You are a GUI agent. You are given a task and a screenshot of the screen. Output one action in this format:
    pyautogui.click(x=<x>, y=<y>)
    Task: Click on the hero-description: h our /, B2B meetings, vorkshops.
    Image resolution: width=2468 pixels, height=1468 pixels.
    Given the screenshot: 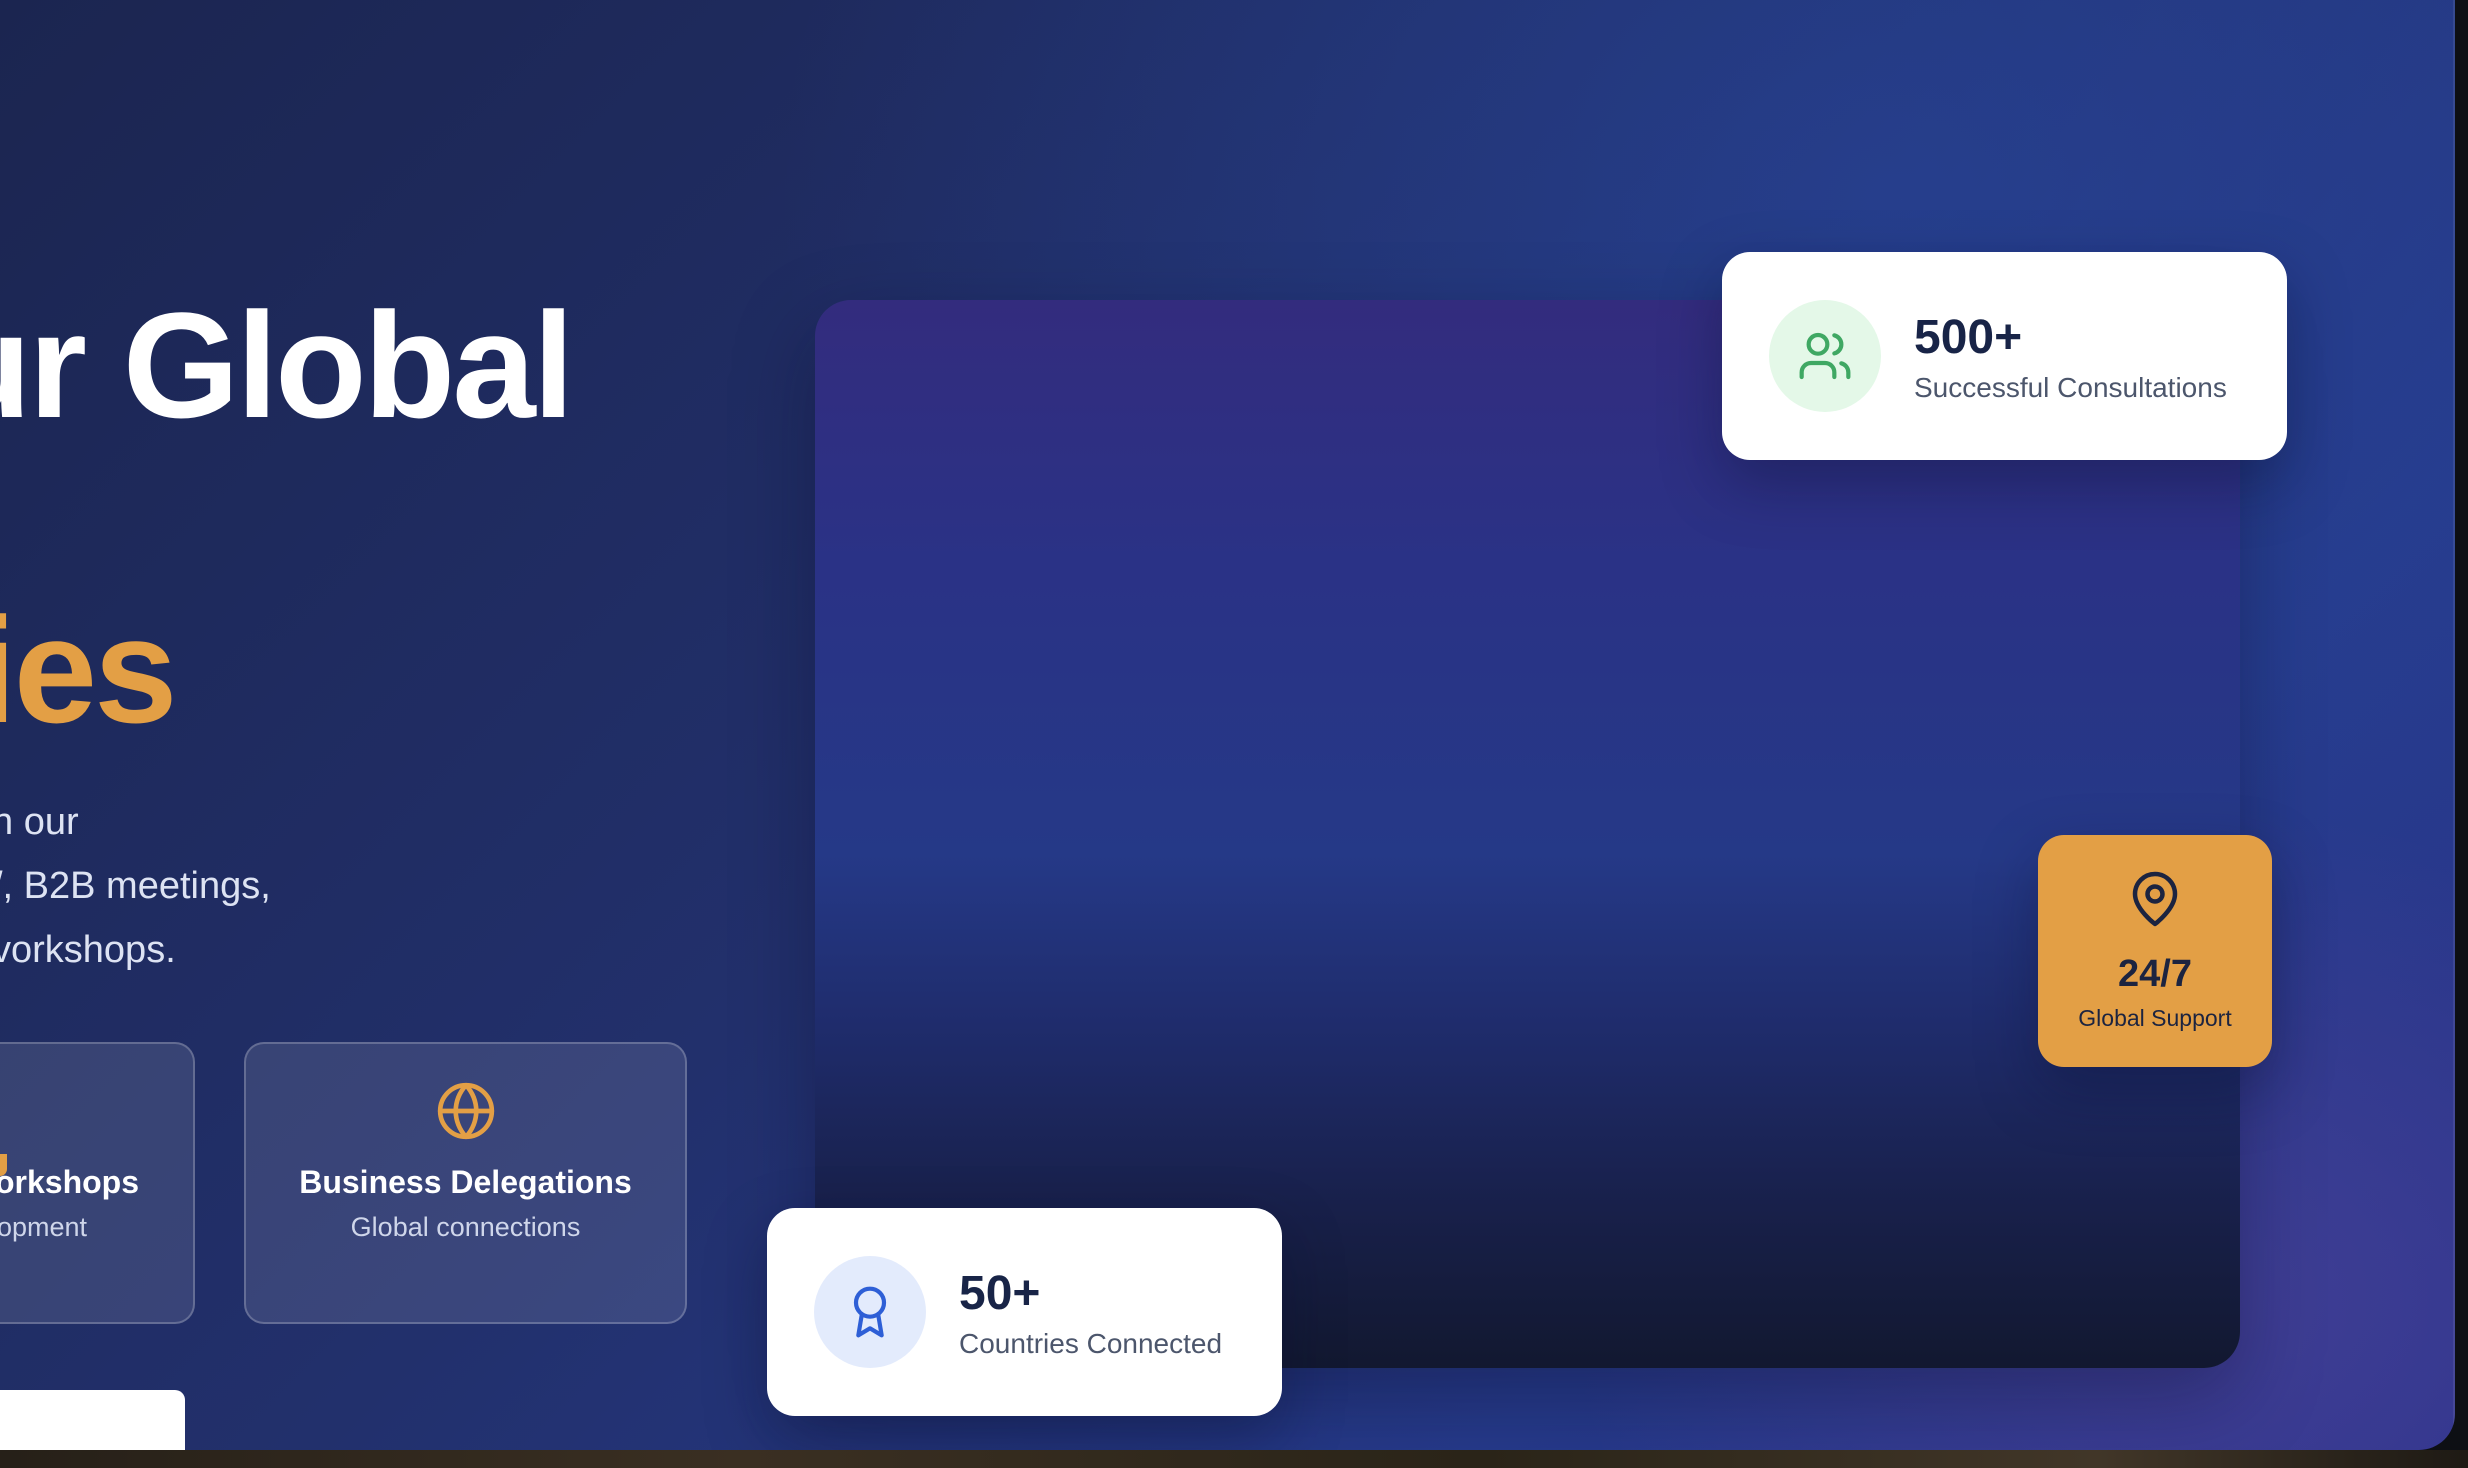 What is the action you would take?
    pyautogui.click(x=135, y=886)
    